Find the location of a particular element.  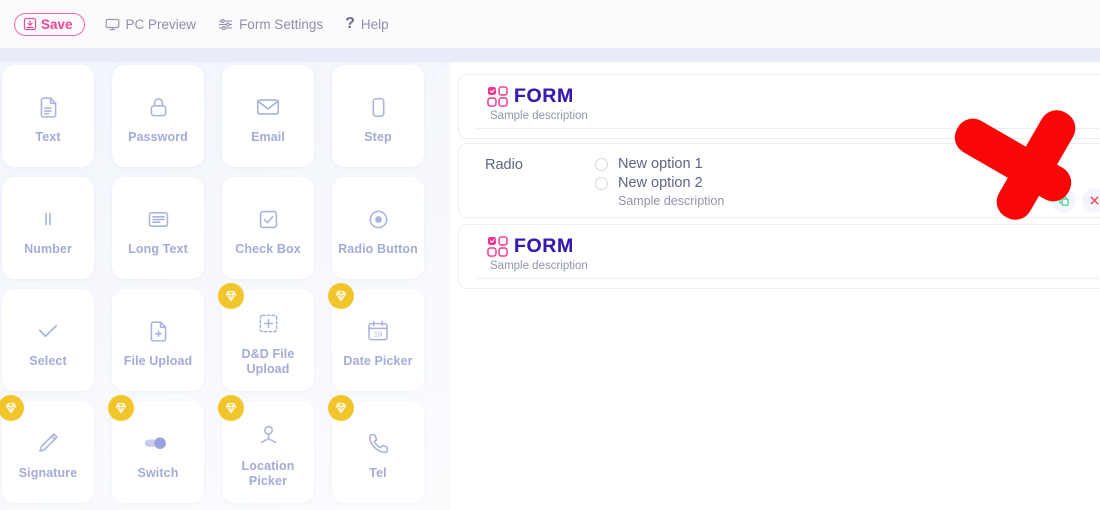

field-card-label: Long Text is located at coordinates (158, 249).